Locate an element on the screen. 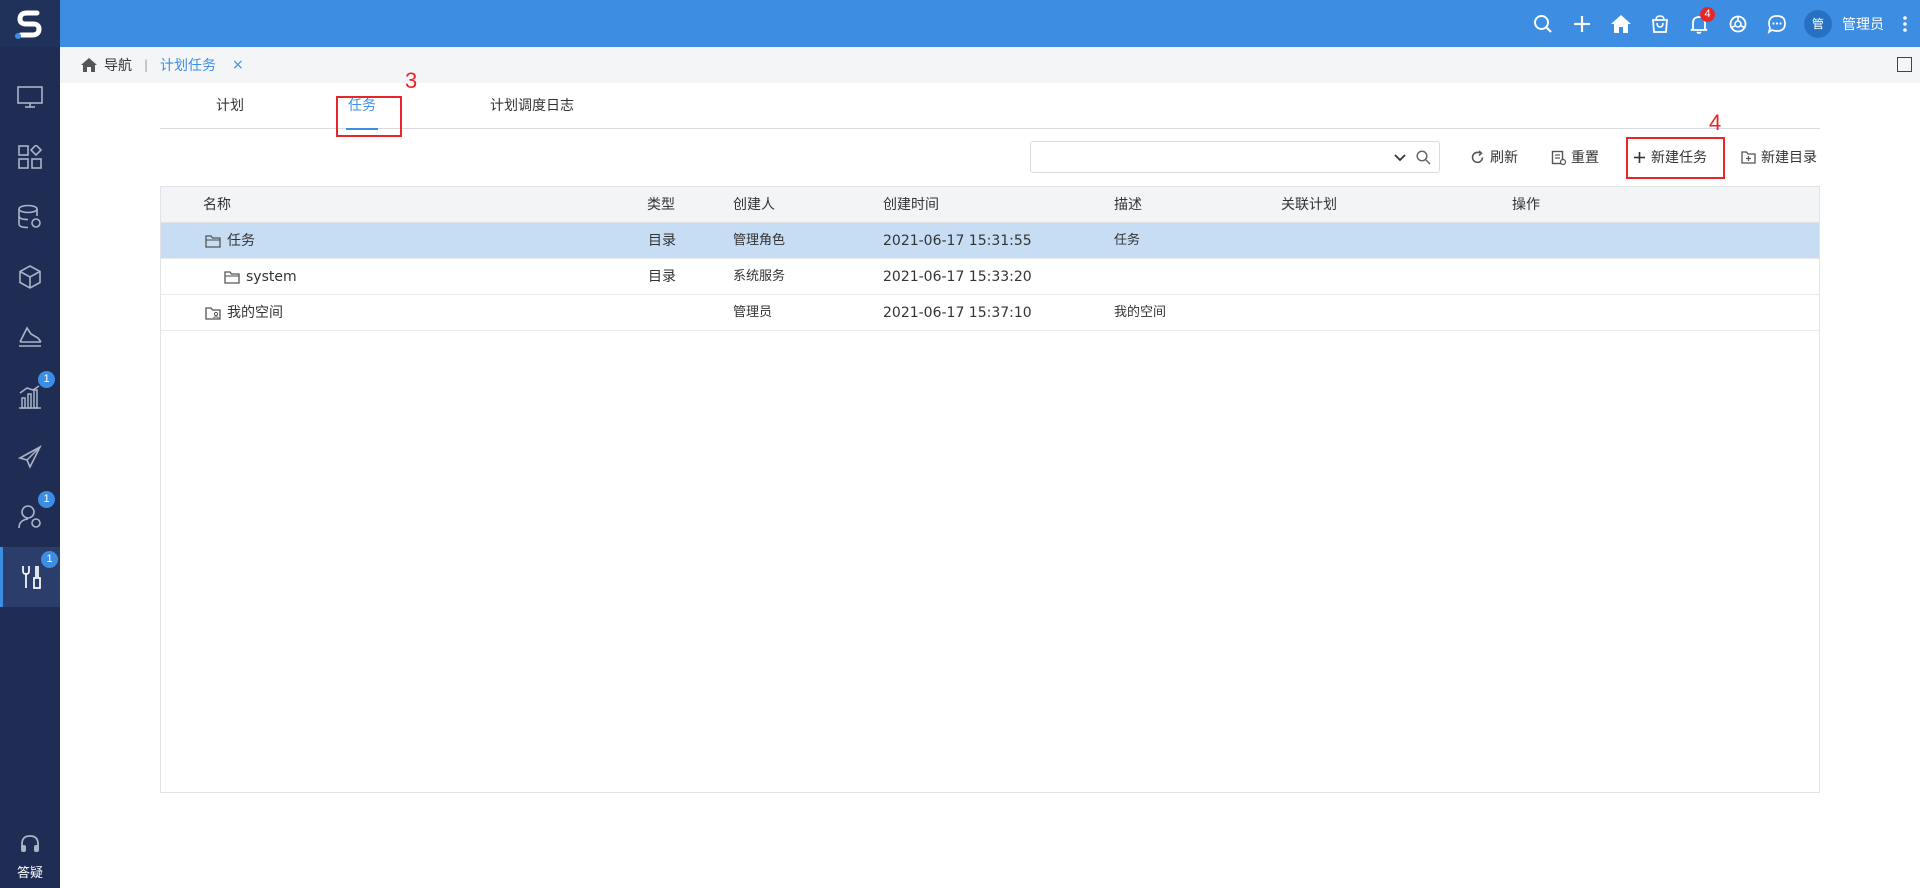 The image size is (1920, 888). notification-bell-icon: 4 is located at coordinates (1698, 23).